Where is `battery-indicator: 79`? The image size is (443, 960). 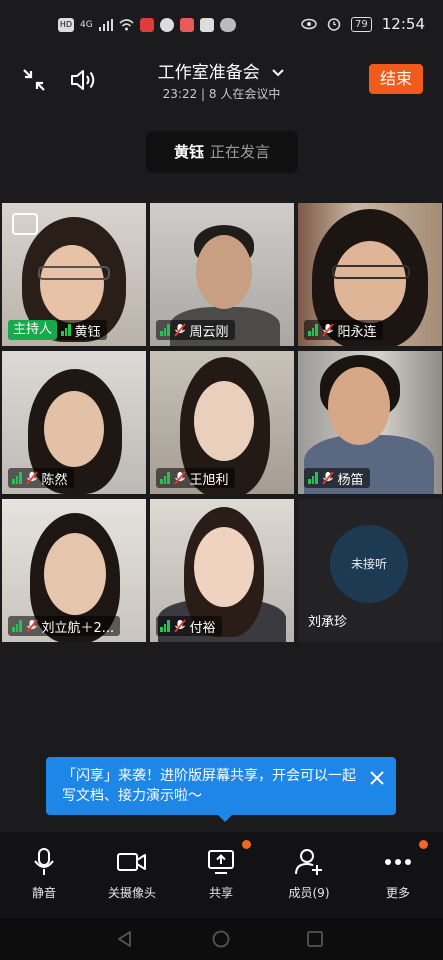
battery-indicator: 79 is located at coordinates (361, 24).